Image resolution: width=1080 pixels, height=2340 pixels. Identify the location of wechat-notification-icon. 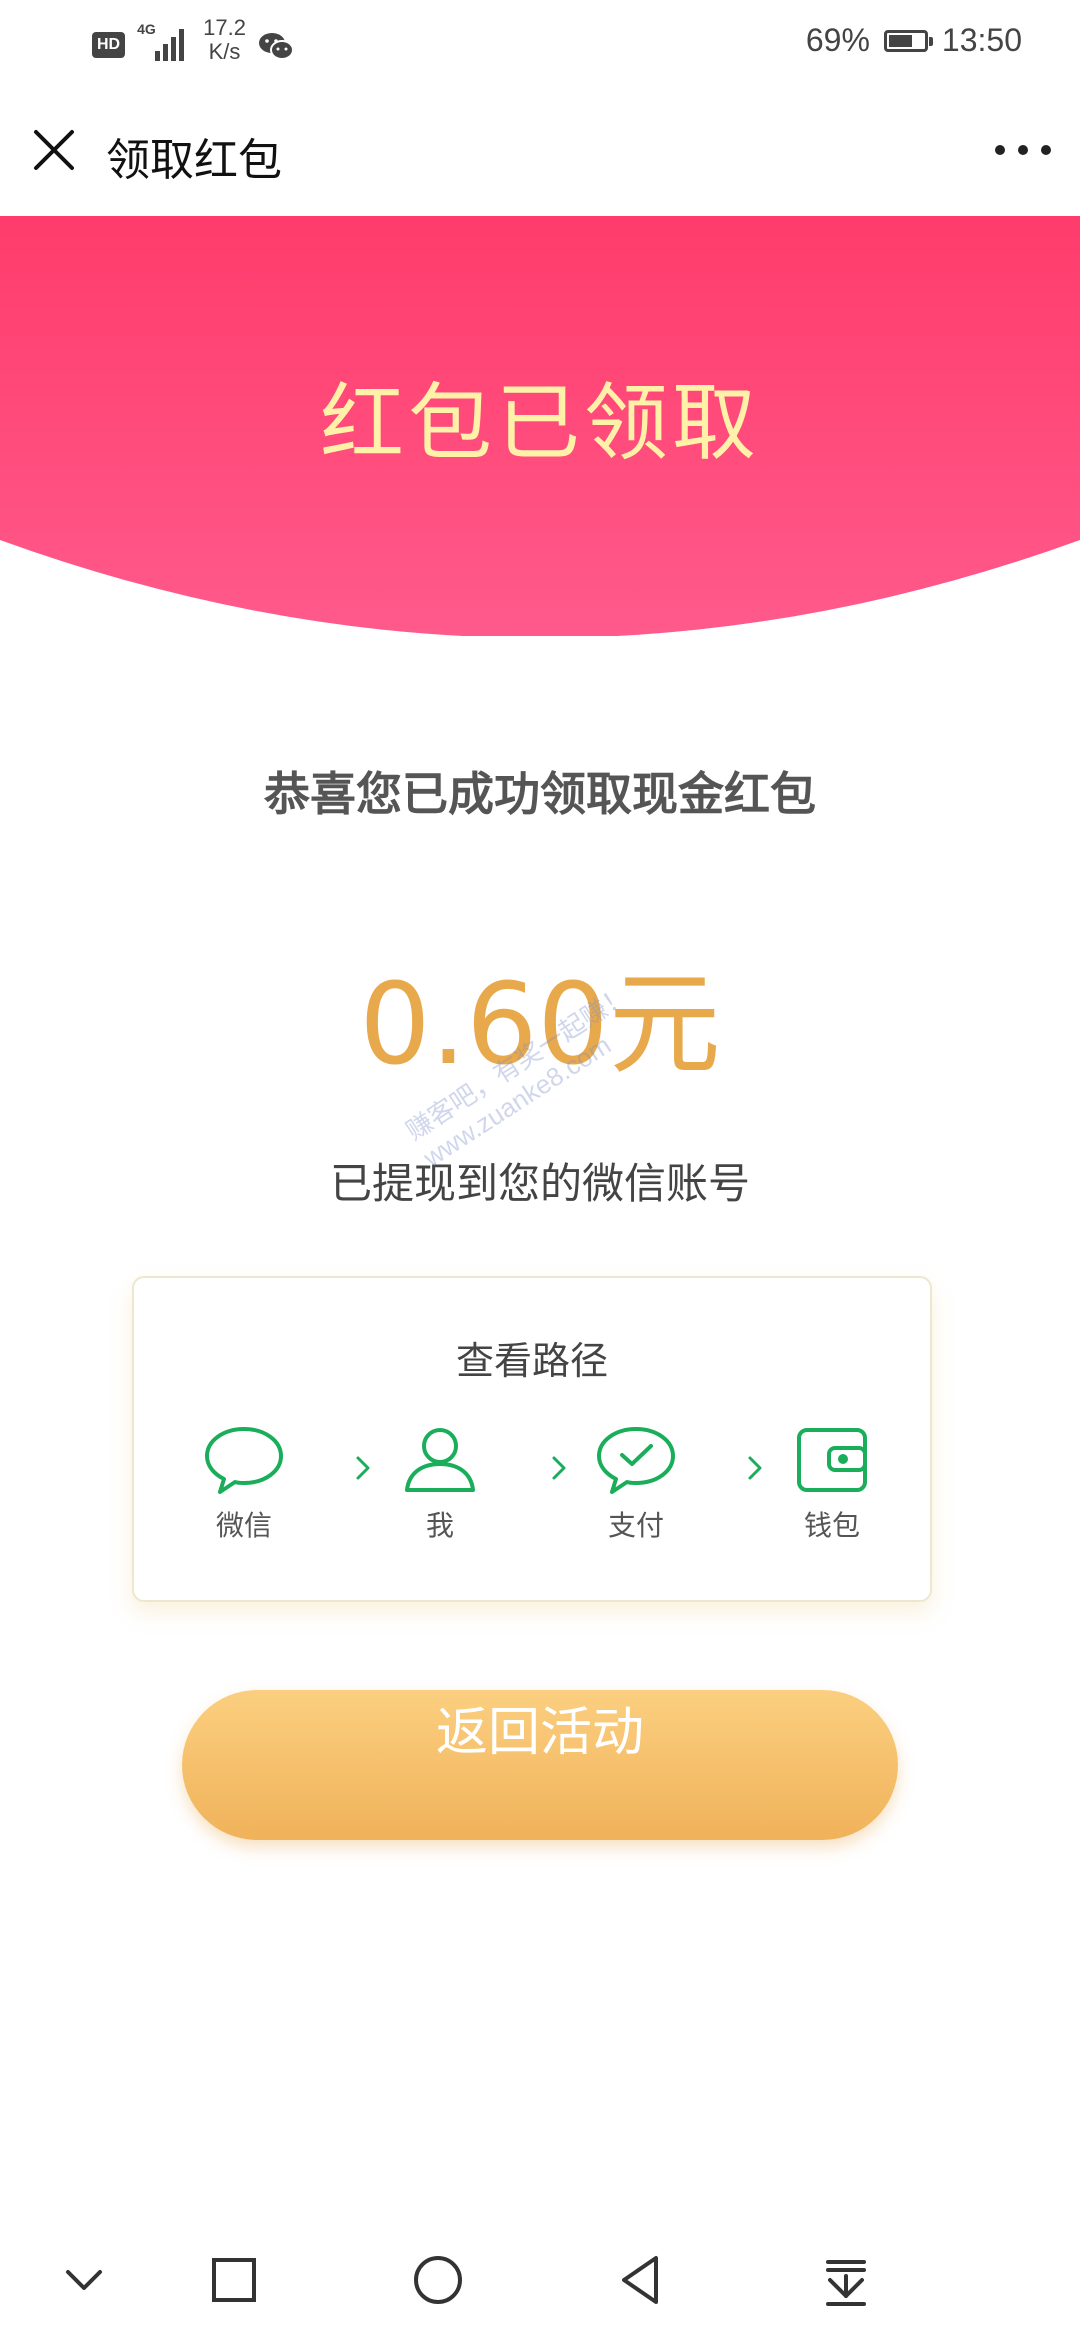
(276, 46).